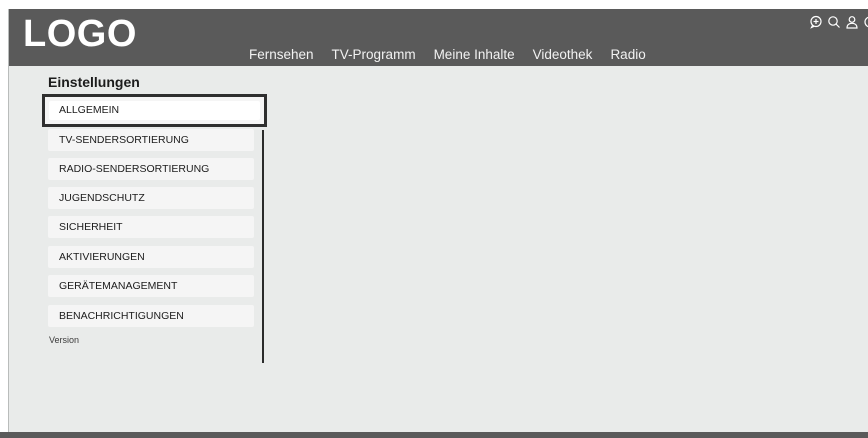 The width and height of the screenshot is (868, 438). What do you see at coordinates (64, 340) in the screenshot?
I see `version-label: Version` at bounding box center [64, 340].